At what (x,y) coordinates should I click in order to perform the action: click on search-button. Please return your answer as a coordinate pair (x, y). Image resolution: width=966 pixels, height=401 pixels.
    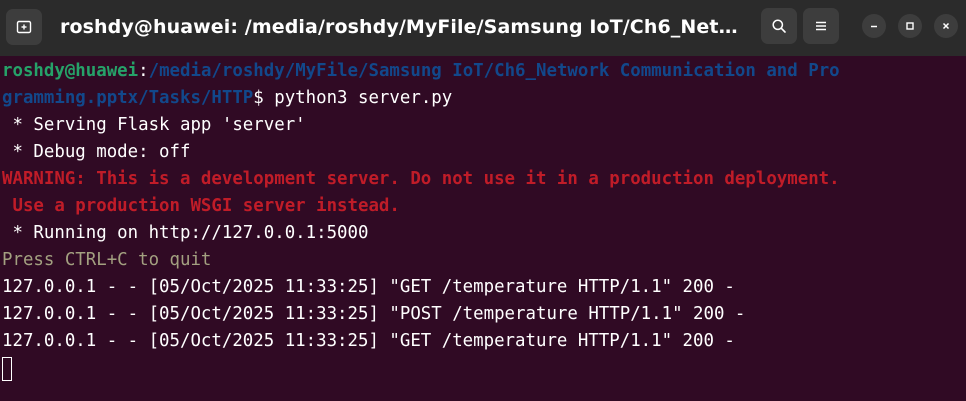
    Looking at the image, I should click on (779, 26).